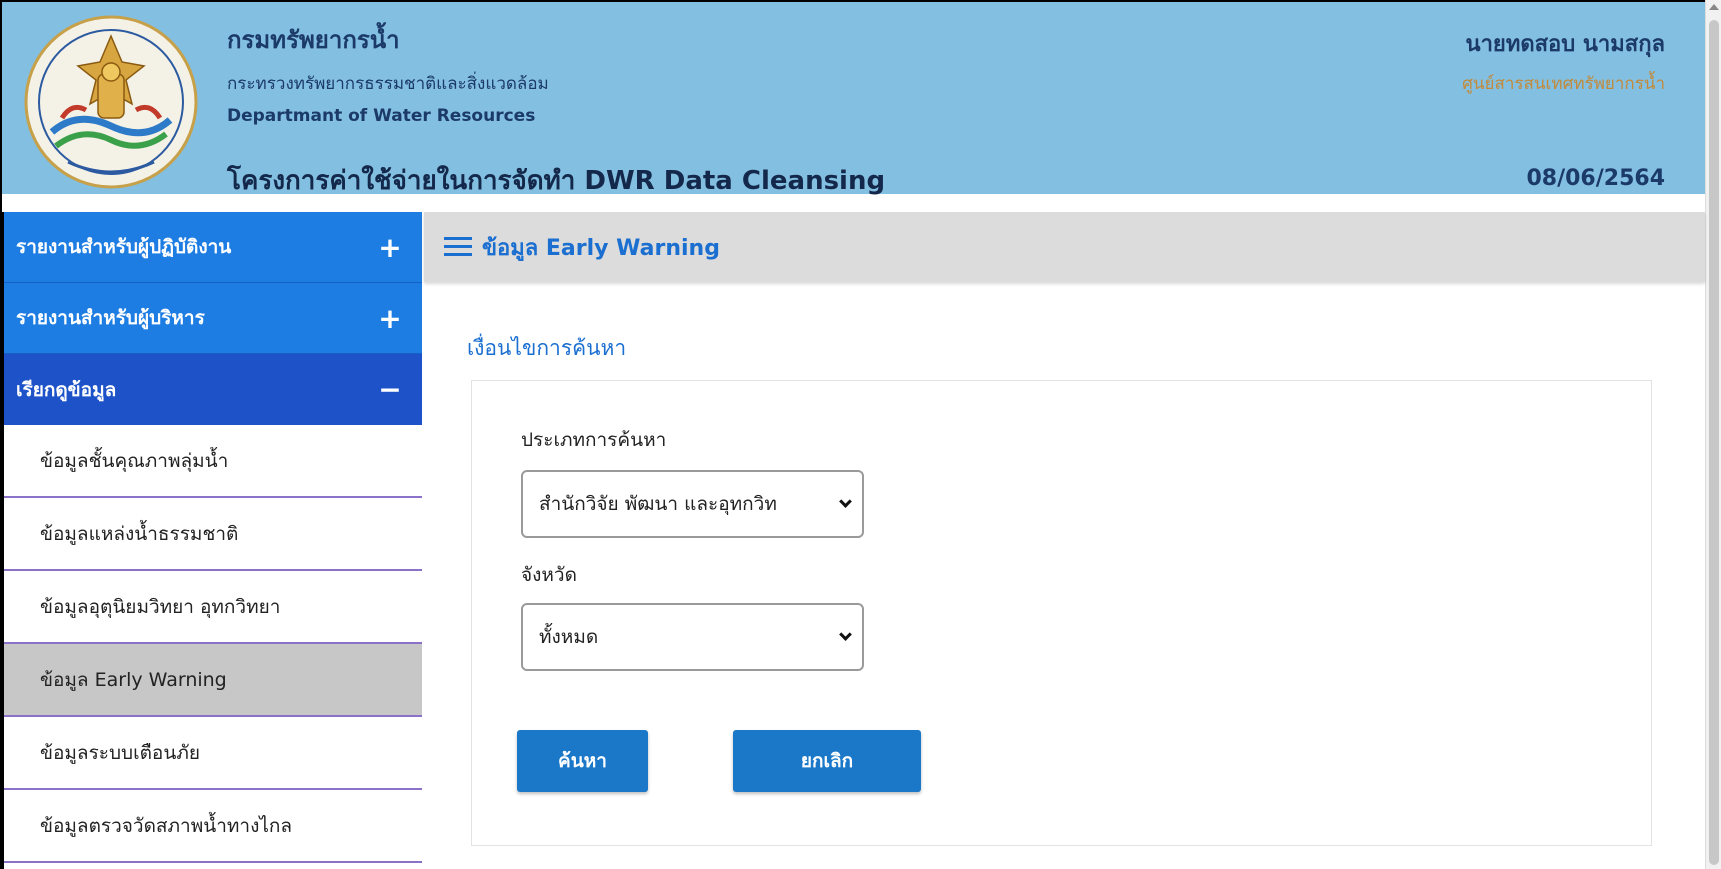  I want to click on search-type-value: สำนักวิจัย พัฒนา และอุทกวิท, so click(658, 504).